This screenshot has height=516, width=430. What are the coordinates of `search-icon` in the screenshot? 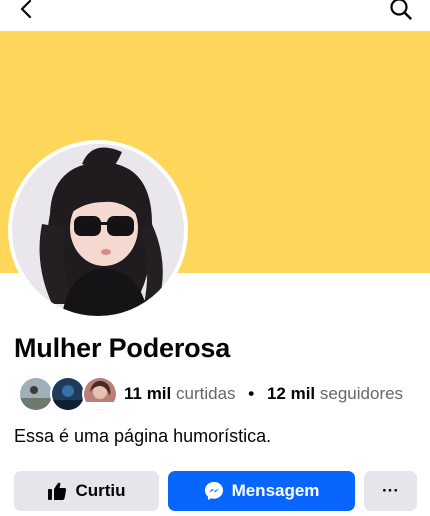 It's located at (401, 10).